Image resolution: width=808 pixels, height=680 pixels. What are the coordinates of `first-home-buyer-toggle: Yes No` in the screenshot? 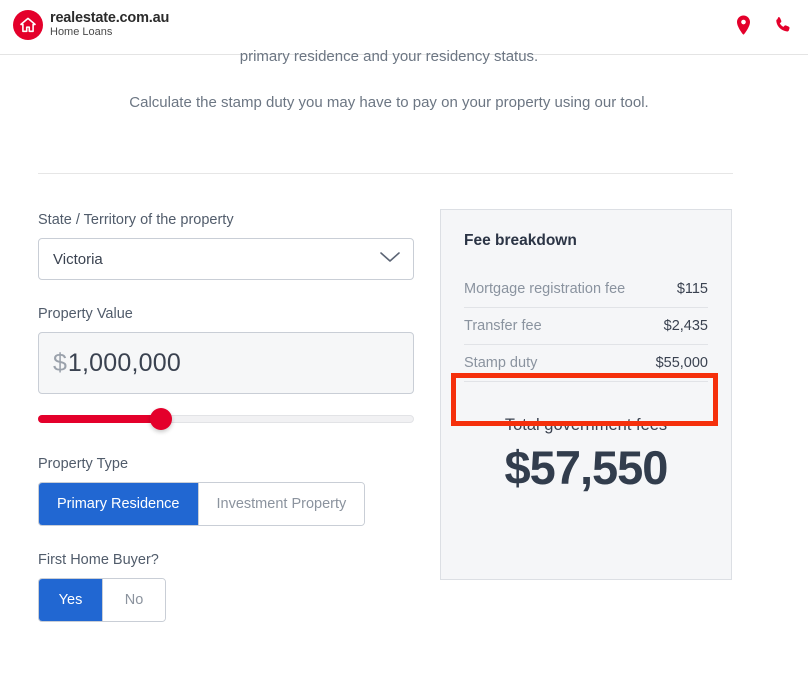 It's located at (102, 600).